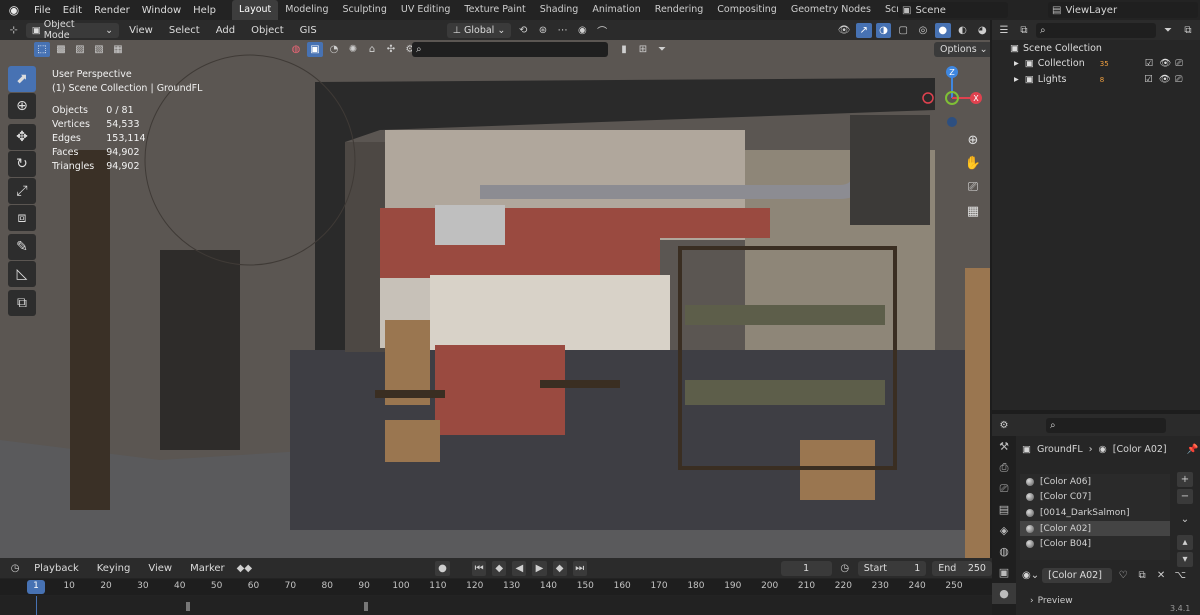 The width and height of the screenshot is (1200, 615). I want to click on tool-measure: ◺, so click(22, 274).